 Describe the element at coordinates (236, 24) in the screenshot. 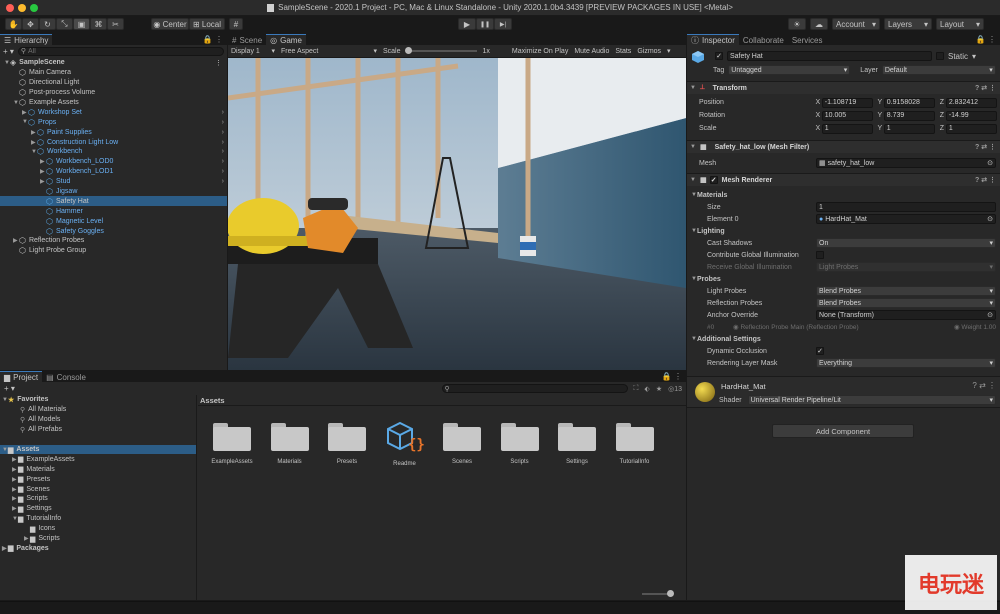

I see `grid-snap-button: #` at that location.